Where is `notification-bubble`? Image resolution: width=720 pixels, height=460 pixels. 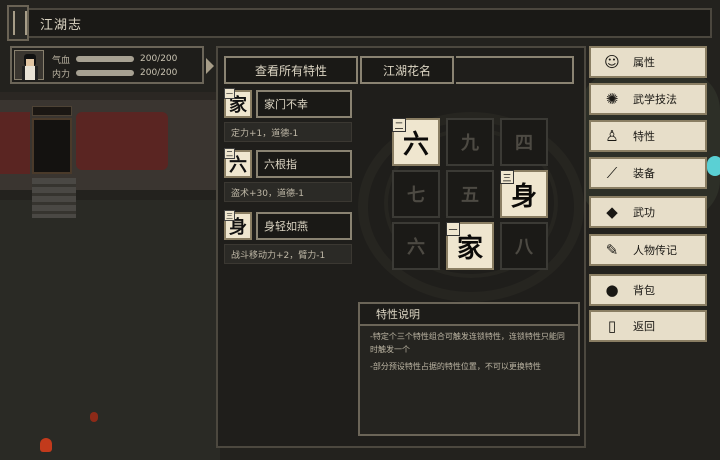 notification-bubble is located at coordinates (713, 166).